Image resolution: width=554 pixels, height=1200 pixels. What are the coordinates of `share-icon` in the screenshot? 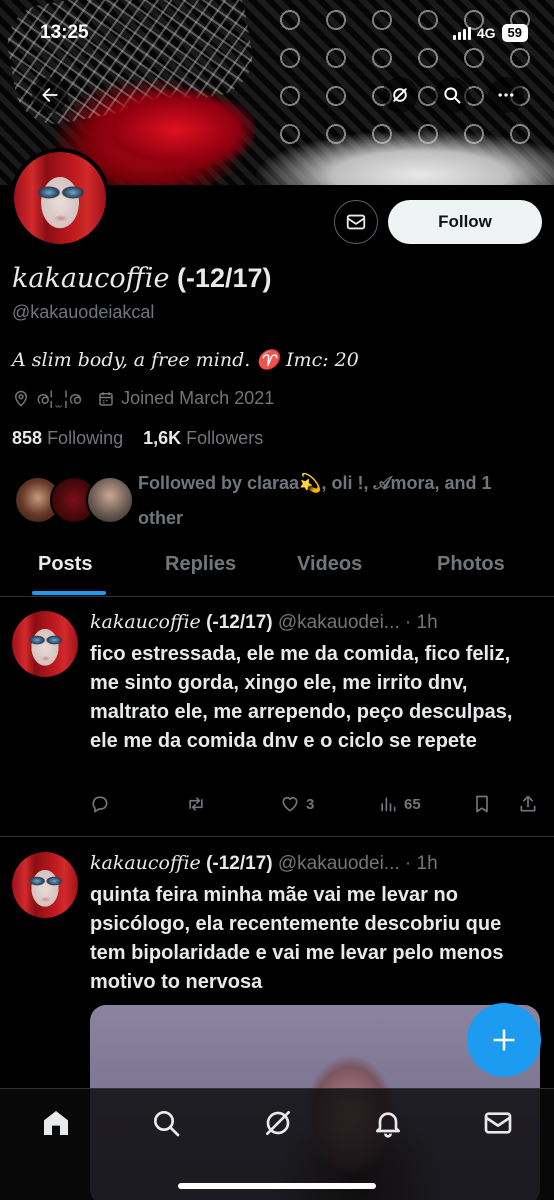 It's located at (528, 803).